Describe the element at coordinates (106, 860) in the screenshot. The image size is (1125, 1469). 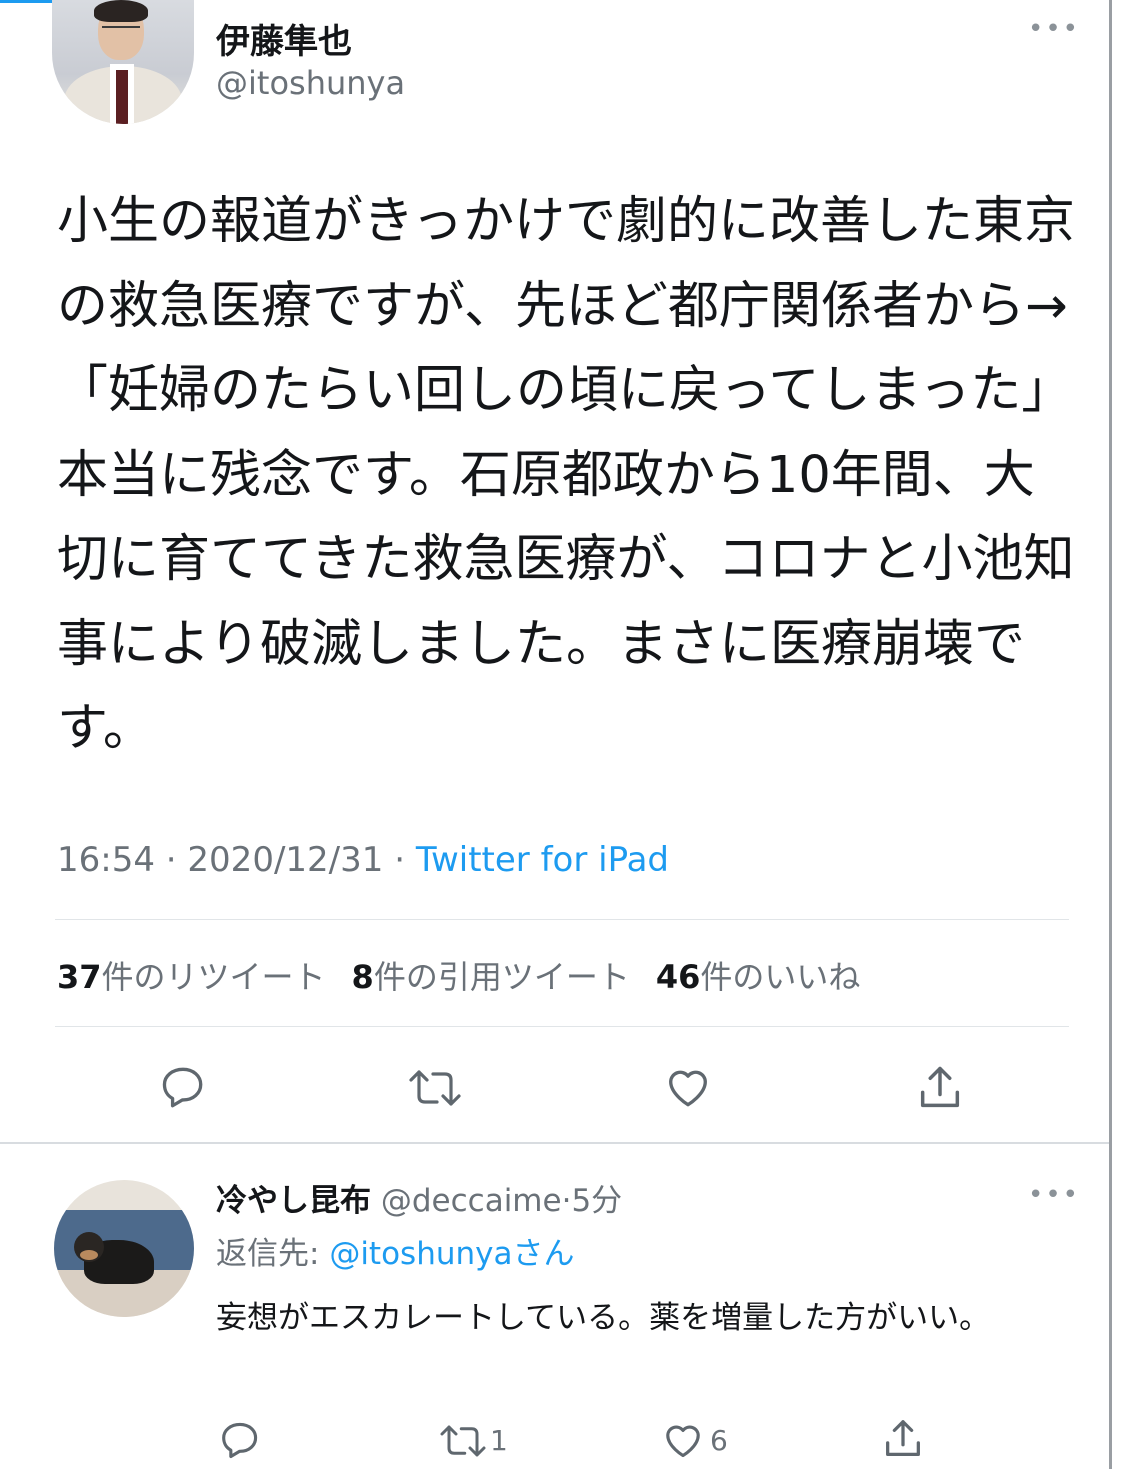
I see `tweet-time: 16:54` at that location.